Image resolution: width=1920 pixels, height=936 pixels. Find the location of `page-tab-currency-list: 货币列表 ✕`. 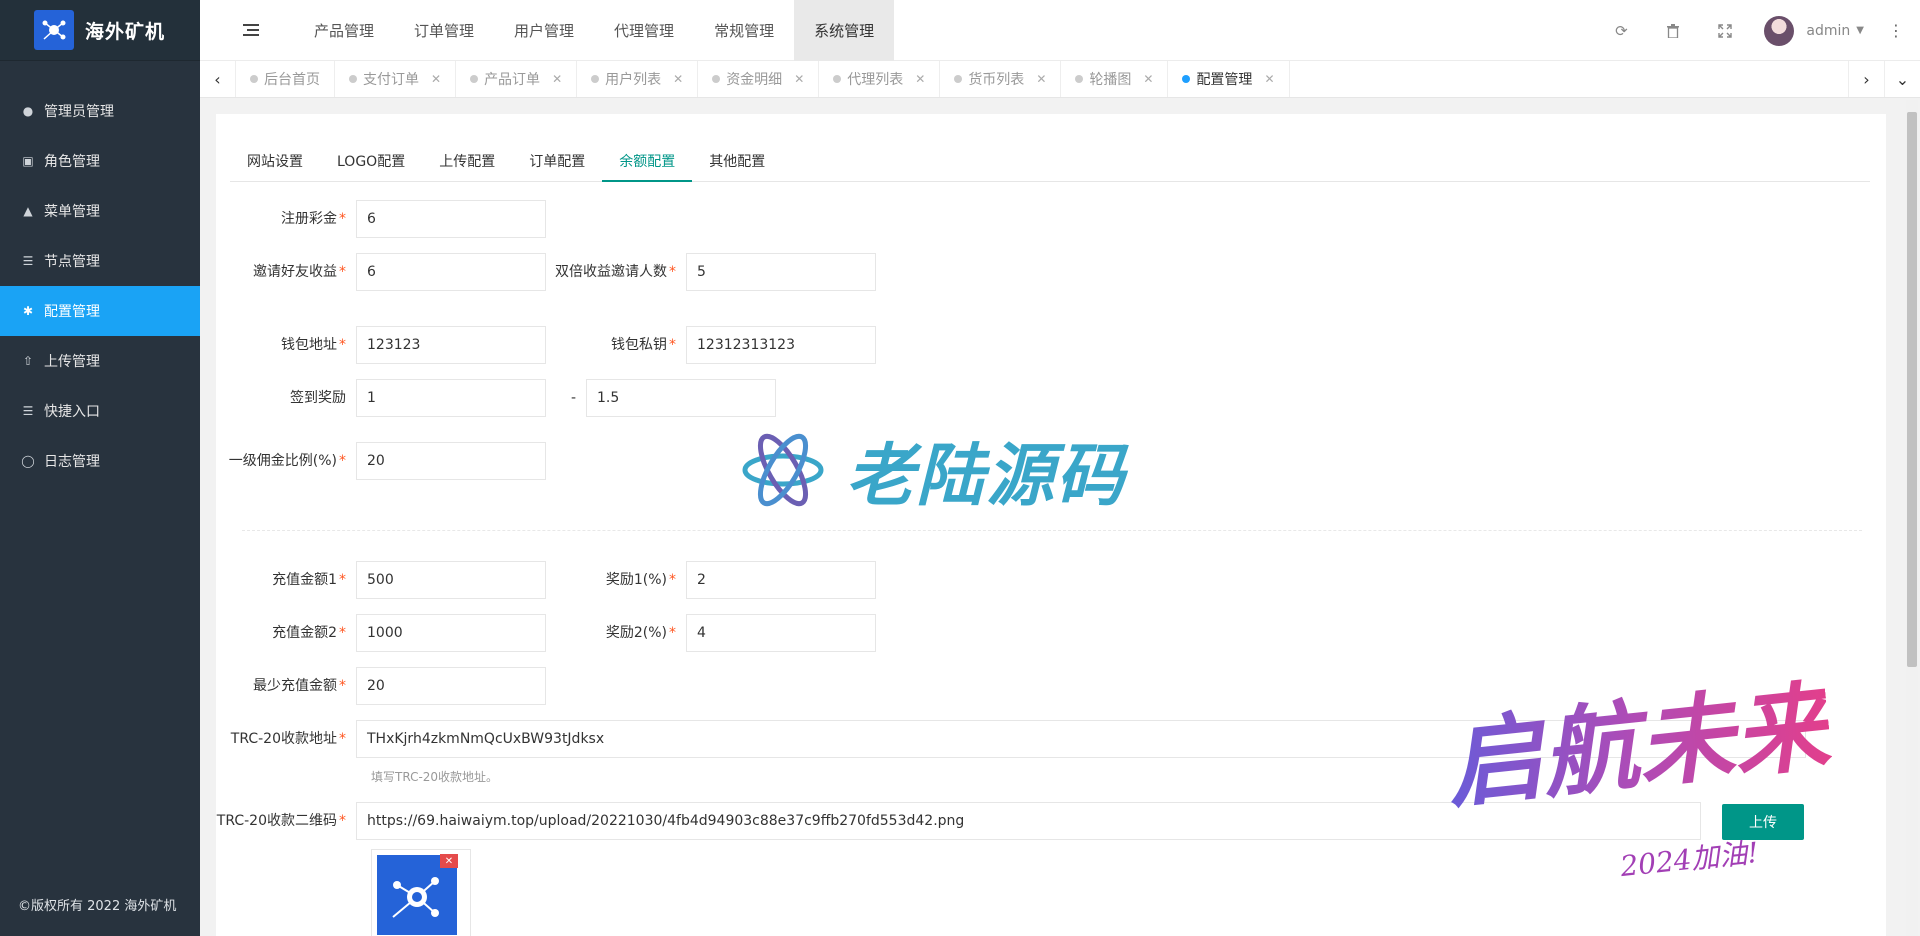

page-tab-currency-list: 货币列表 ✕ is located at coordinates (1001, 79).